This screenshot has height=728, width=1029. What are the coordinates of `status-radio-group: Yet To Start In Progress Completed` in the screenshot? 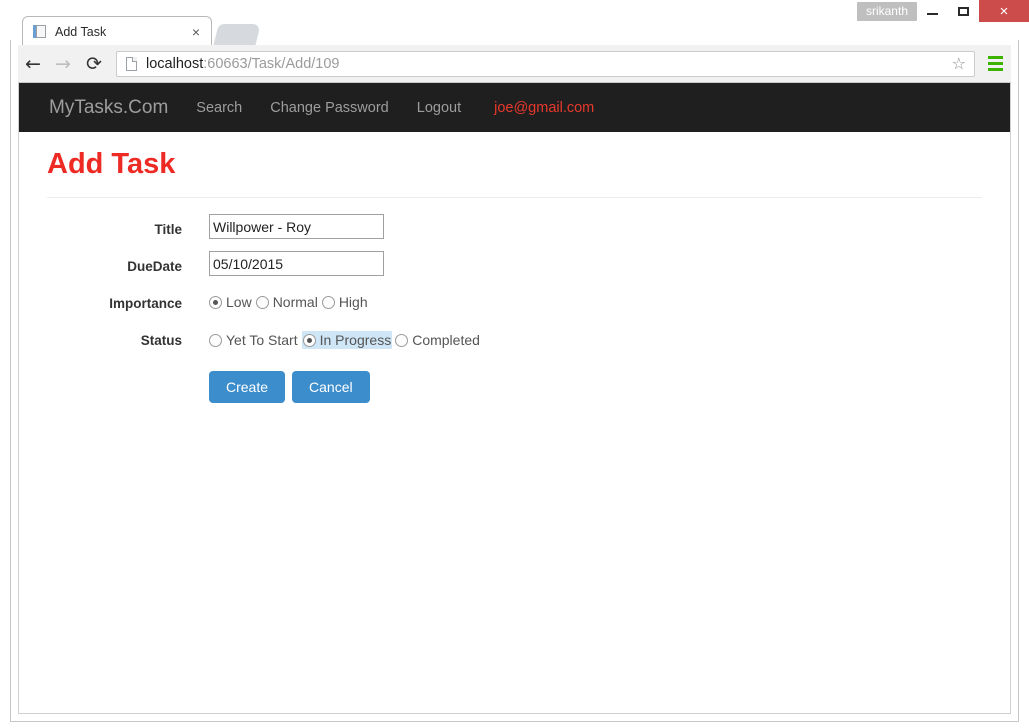 It's located at (609, 337).